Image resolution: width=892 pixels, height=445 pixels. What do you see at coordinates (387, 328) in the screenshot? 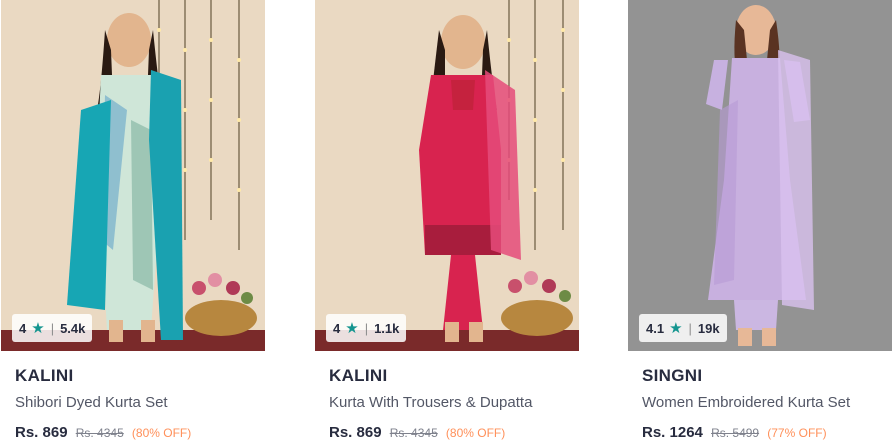
I see `rating-count: 1.1k` at bounding box center [387, 328].